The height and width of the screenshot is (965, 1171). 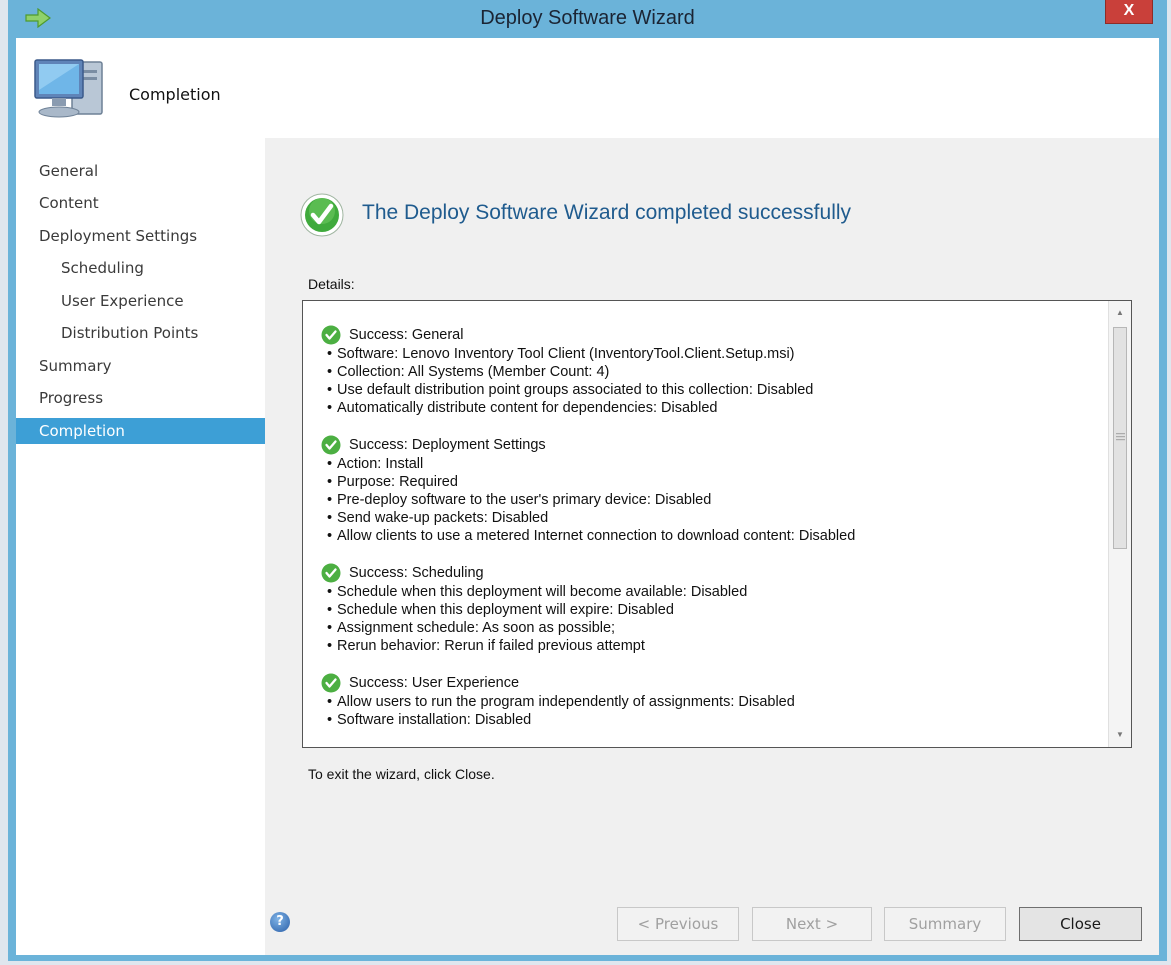 What do you see at coordinates (140, 268) in the screenshot?
I see `nav-item-scheduling: Scheduling` at bounding box center [140, 268].